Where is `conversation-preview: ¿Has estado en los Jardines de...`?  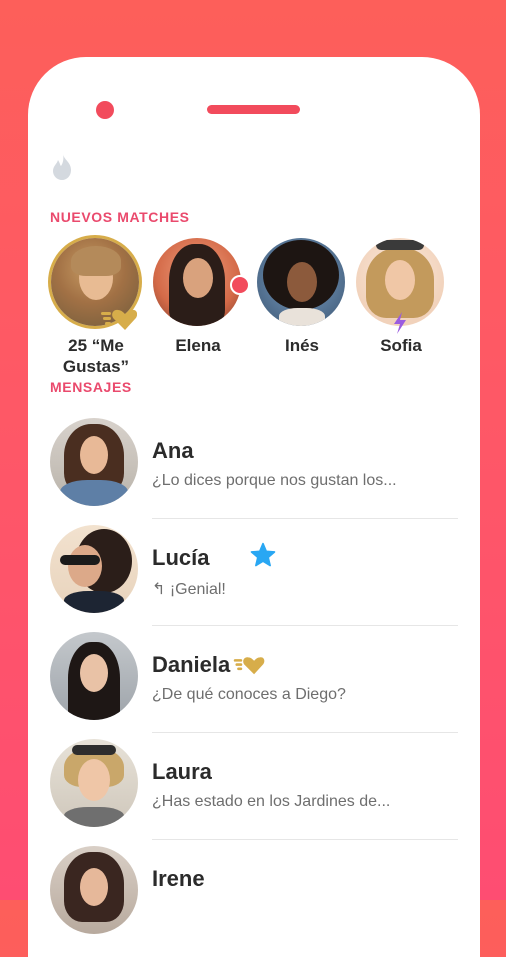 conversation-preview: ¿Has estado en los Jardines de... is located at coordinates (271, 801).